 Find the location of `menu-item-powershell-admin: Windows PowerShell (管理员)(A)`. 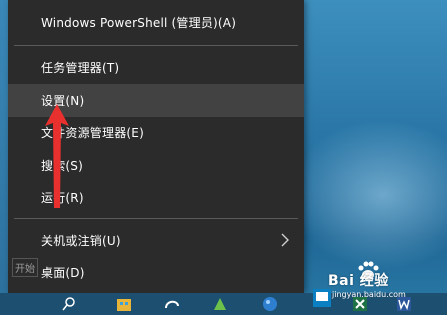

menu-item-powershell-admin: Windows PowerShell (管理员)(A) is located at coordinates (156, 22).